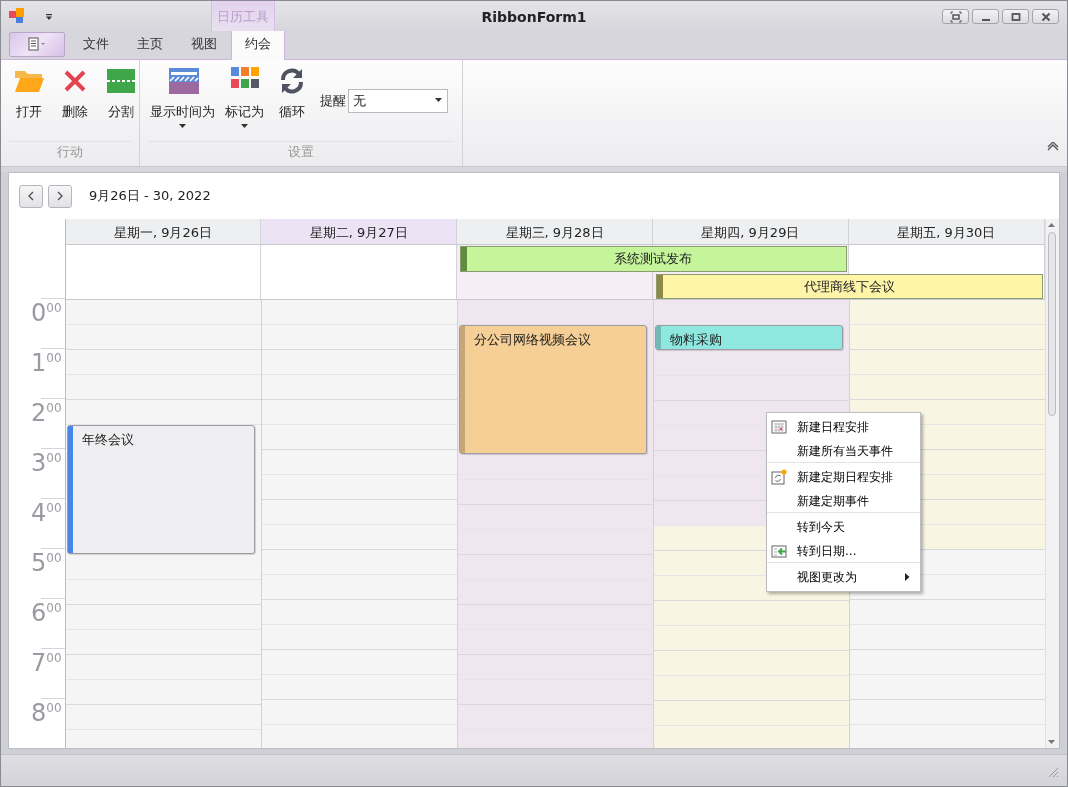  I want to click on layout-button, so click(955, 16).